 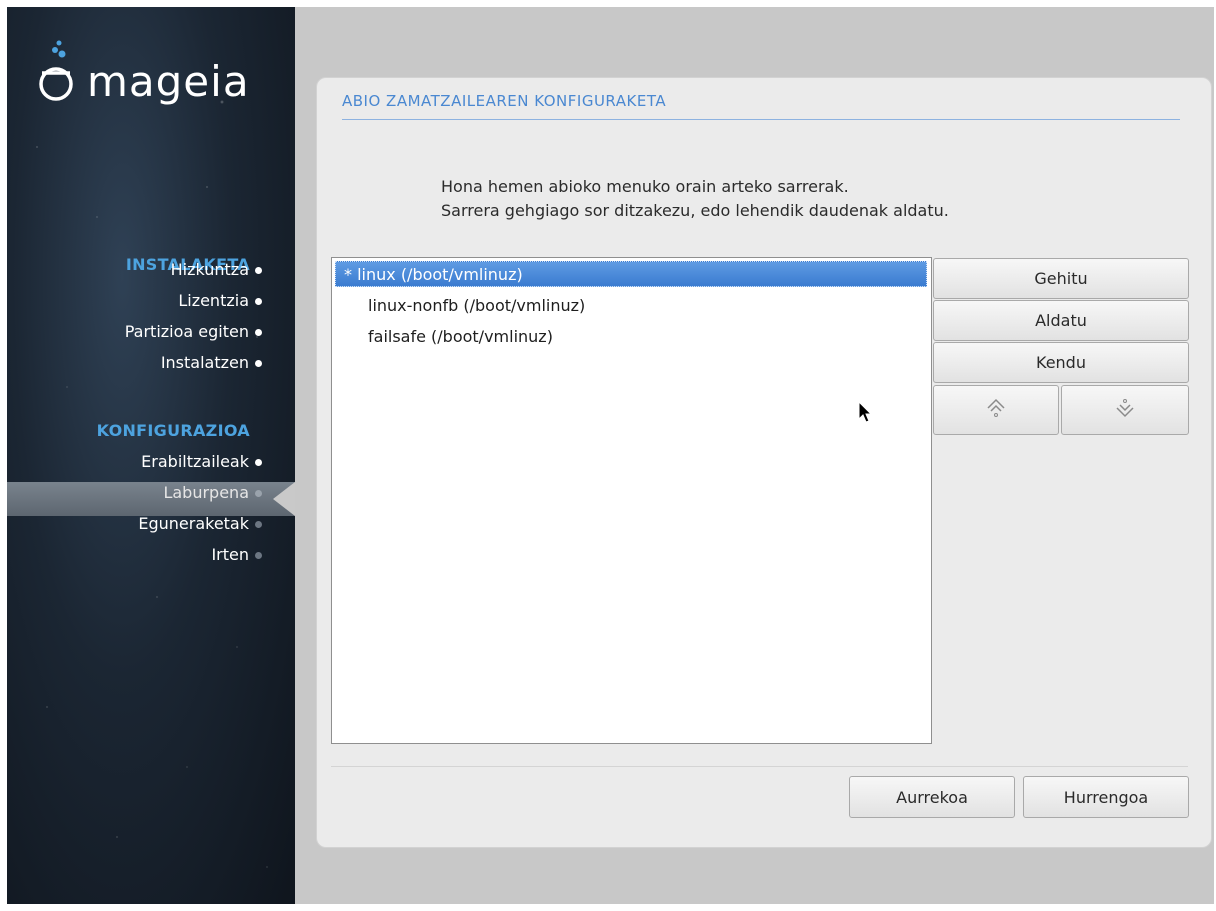 I want to click on sidebar-item-lizentzia: Lizentzia, so click(x=213, y=300).